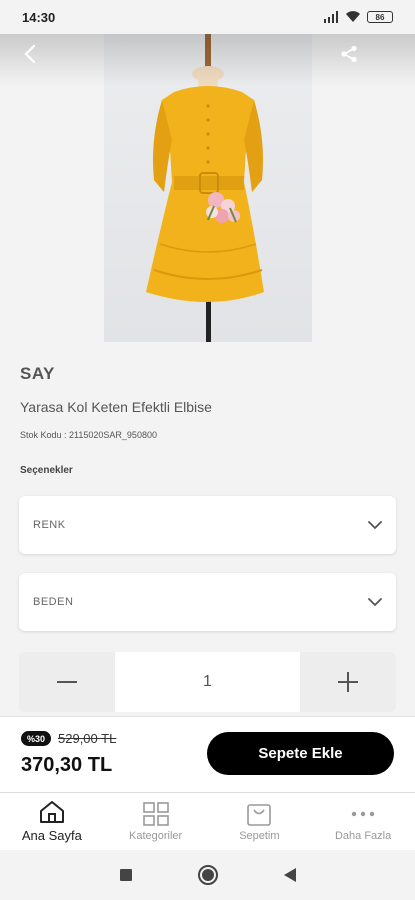 This screenshot has height=900, width=415. What do you see at coordinates (353, 16) in the screenshot?
I see `wifi-icon` at bounding box center [353, 16].